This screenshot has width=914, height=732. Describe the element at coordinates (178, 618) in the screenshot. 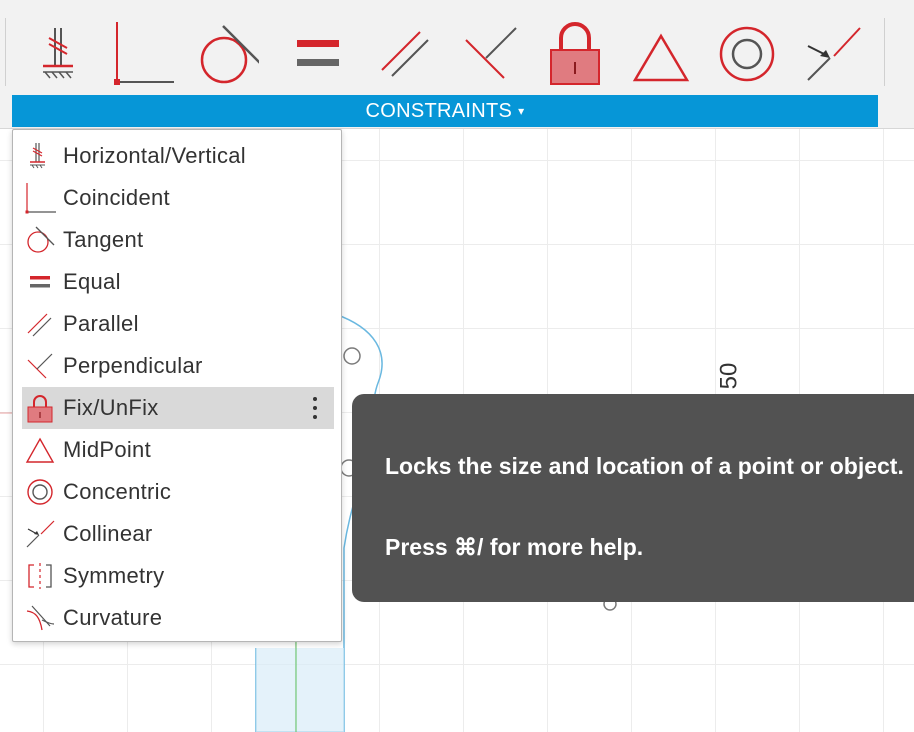

I see `menu-item-curvature: Curvature` at that location.